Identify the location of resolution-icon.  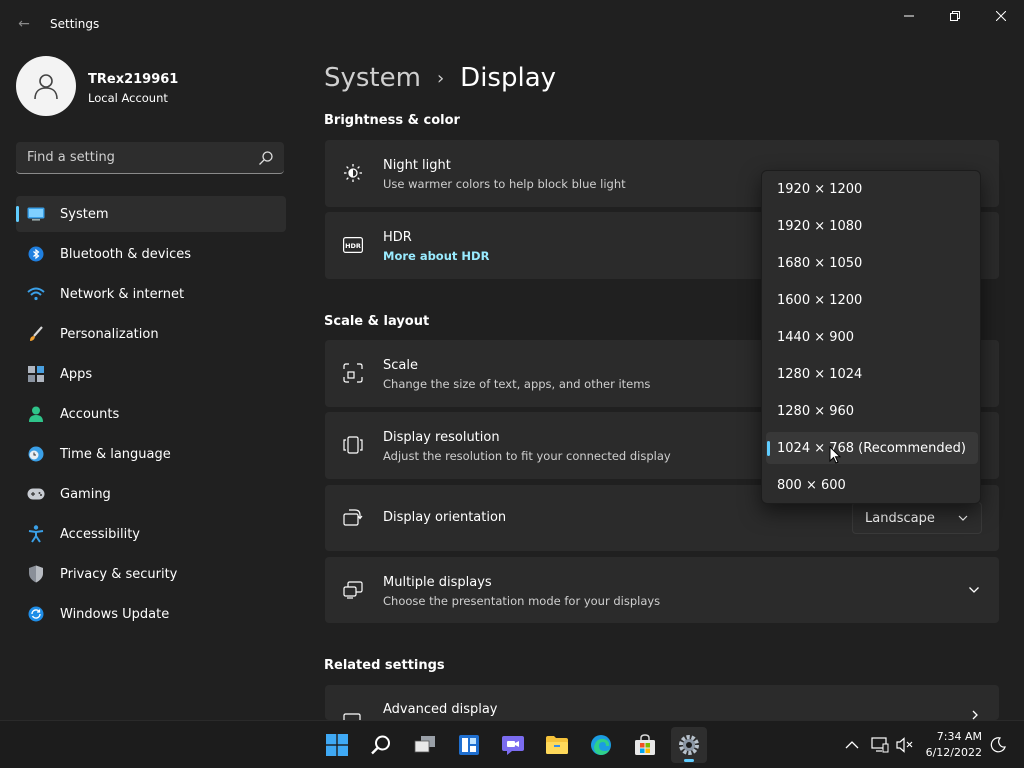
(353, 445).